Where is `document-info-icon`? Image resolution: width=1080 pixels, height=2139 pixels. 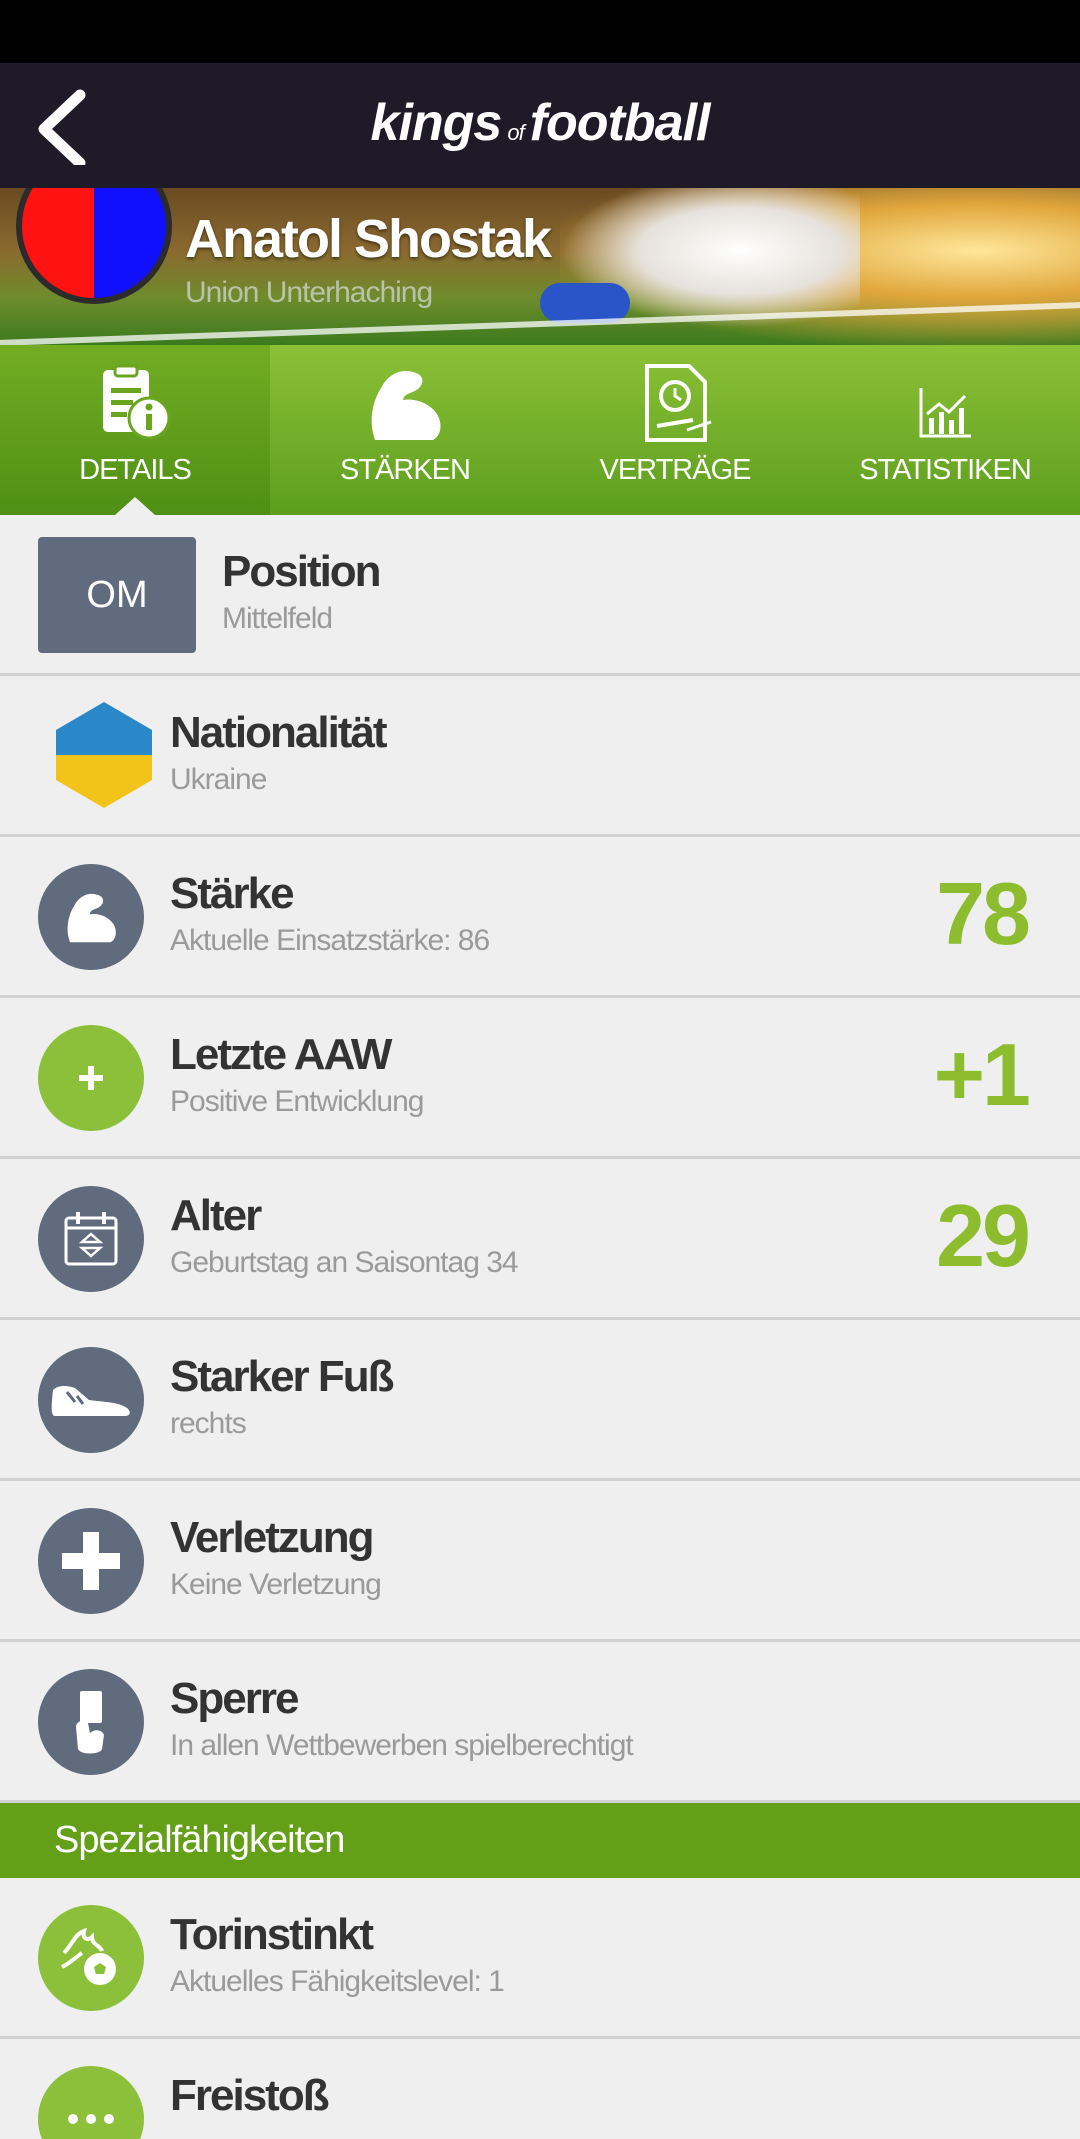 document-info-icon is located at coordinates (137, 402).